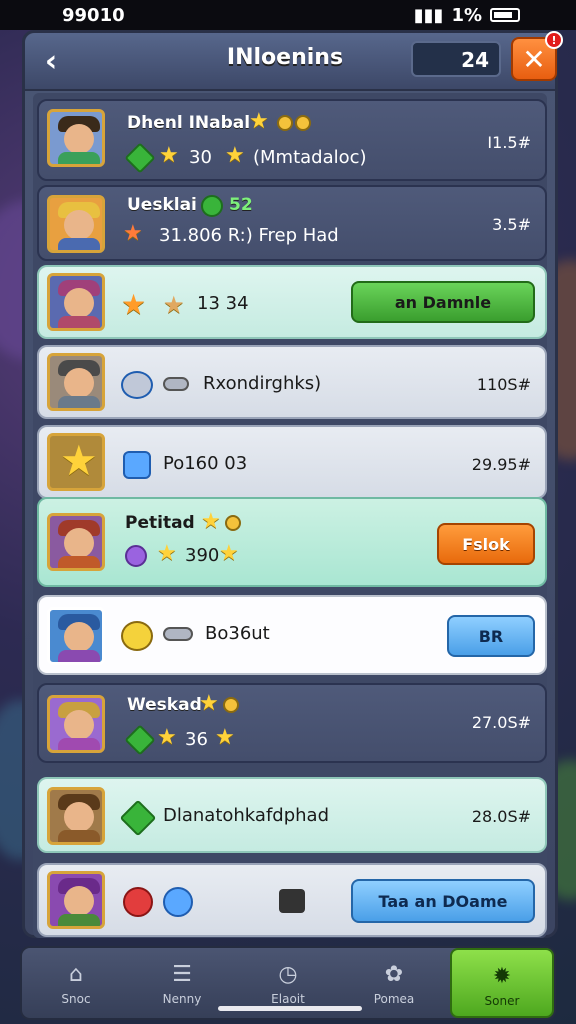 Image resolution: width=576 pixels, height=1024 pixels. I want to click on player-score: 30, so click(200, 157).